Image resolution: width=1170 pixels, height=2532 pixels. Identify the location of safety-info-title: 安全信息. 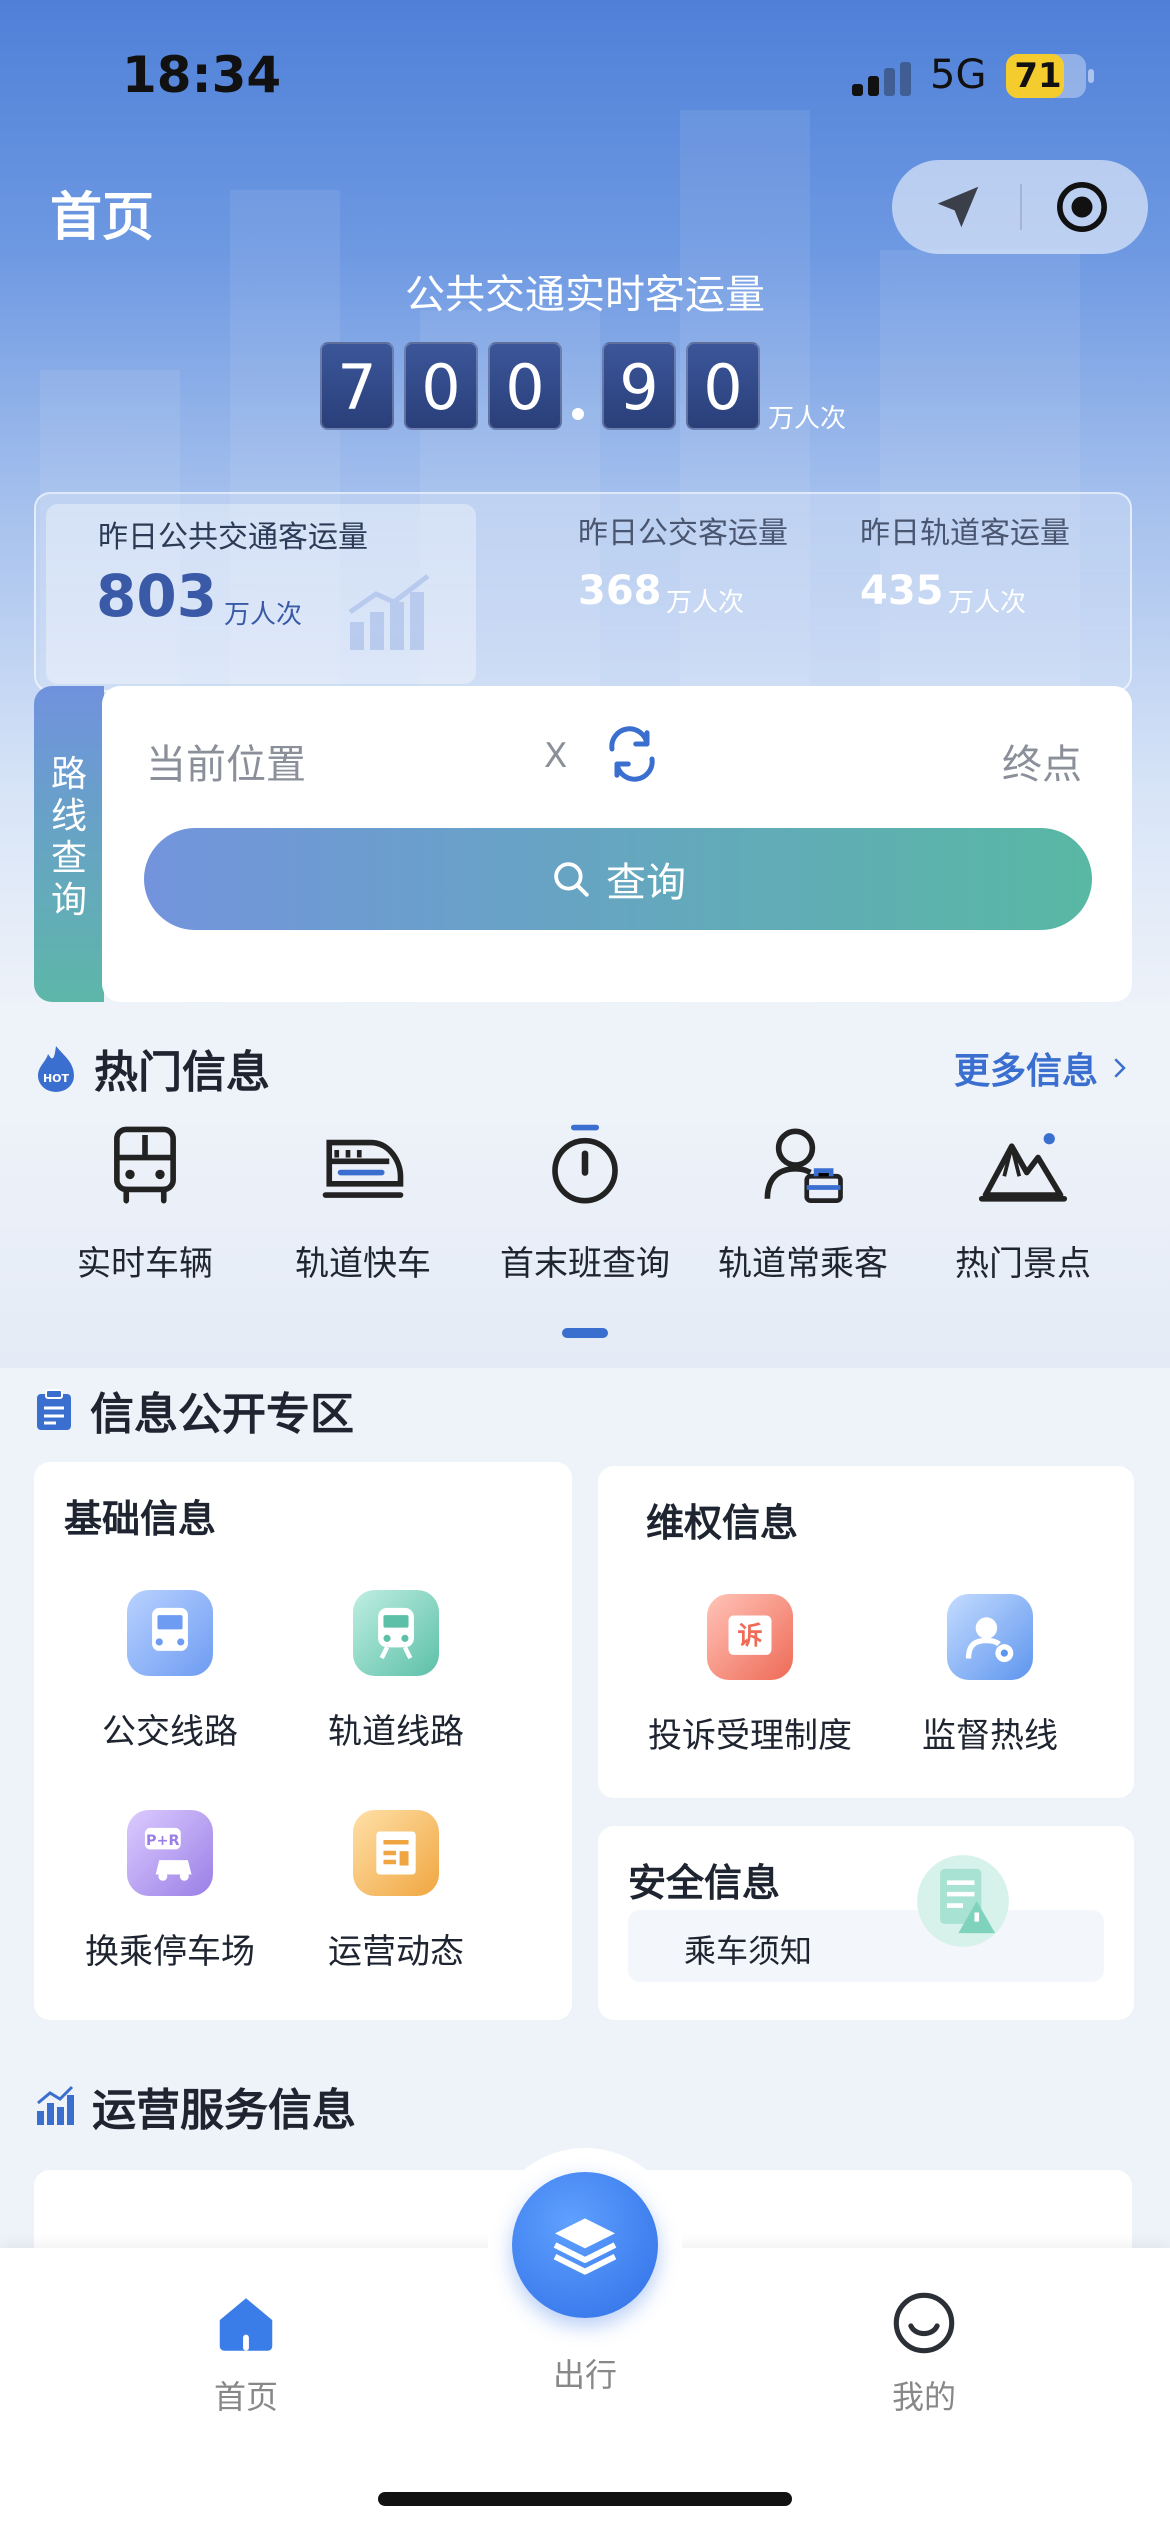
(704, 1883).